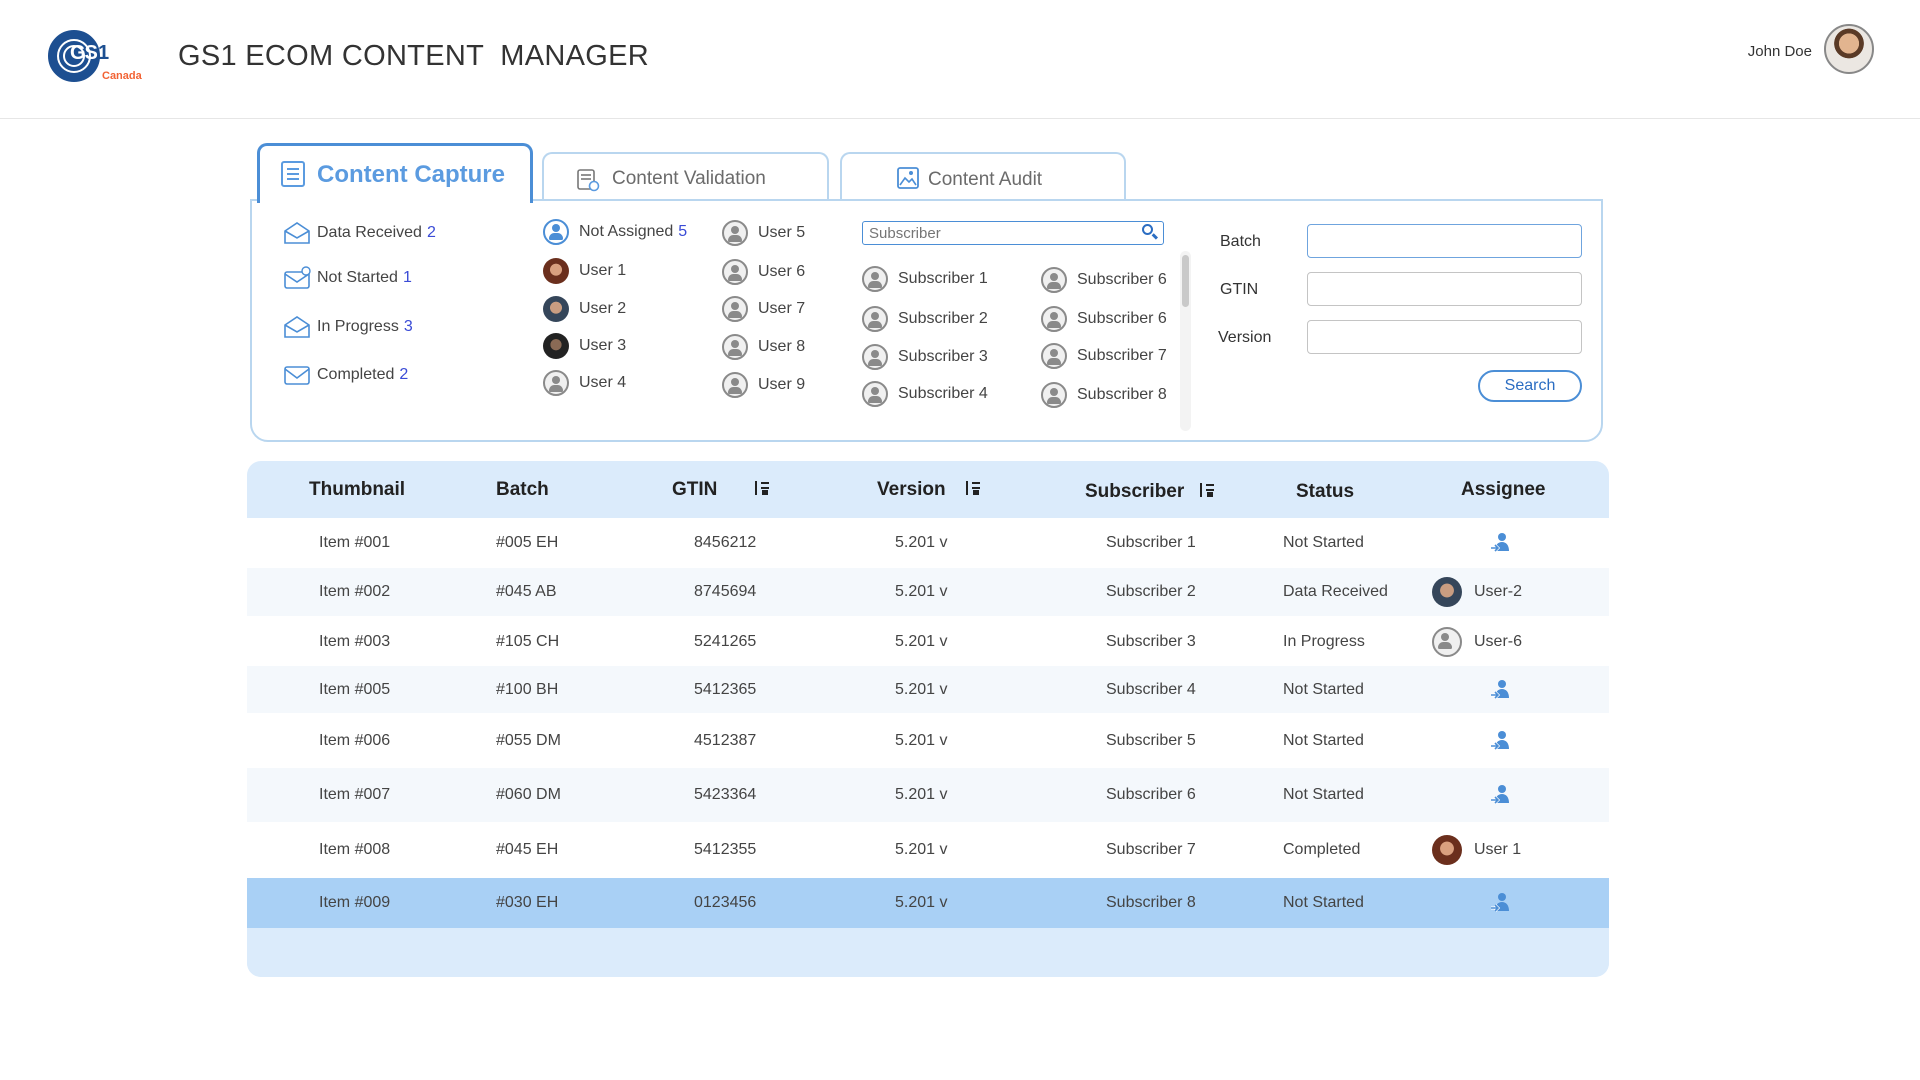  I want to click on cell-thumbnail: Item #001, so click(355, 542).